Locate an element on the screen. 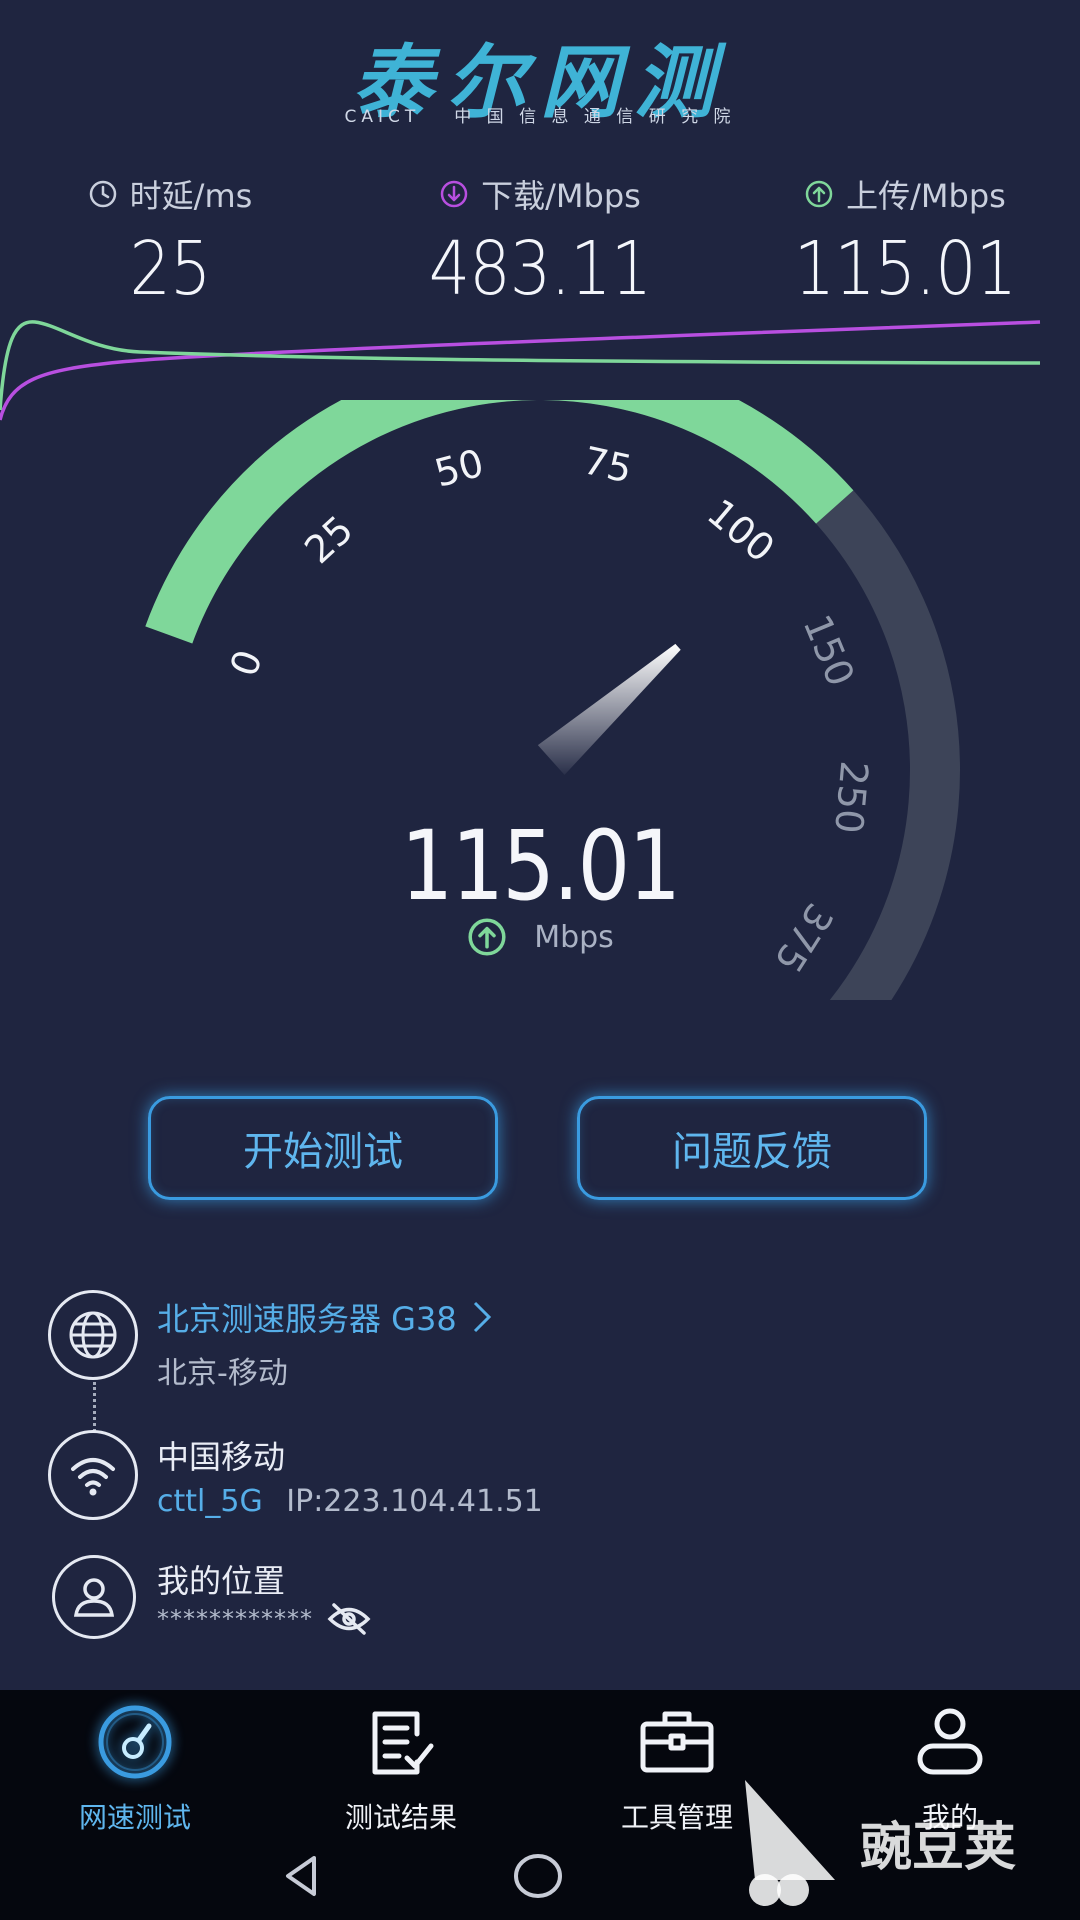 This screenshot has height=1920, width=1080. tab-test-results: 测试结果 is located at coordinates (401, 1768).